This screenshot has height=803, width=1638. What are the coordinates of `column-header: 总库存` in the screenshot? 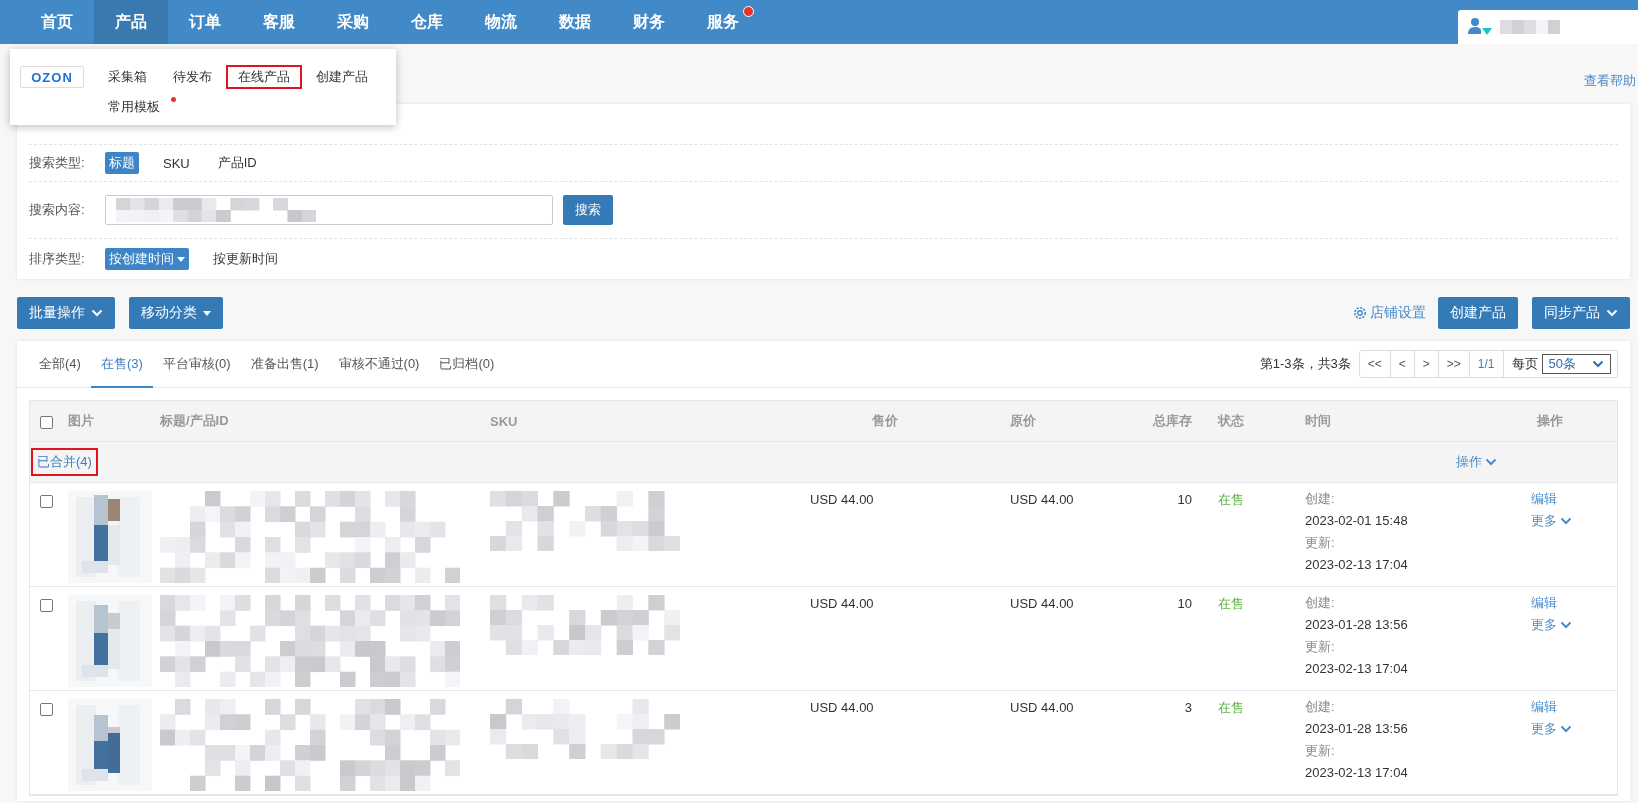 It's located at (1172, 420).